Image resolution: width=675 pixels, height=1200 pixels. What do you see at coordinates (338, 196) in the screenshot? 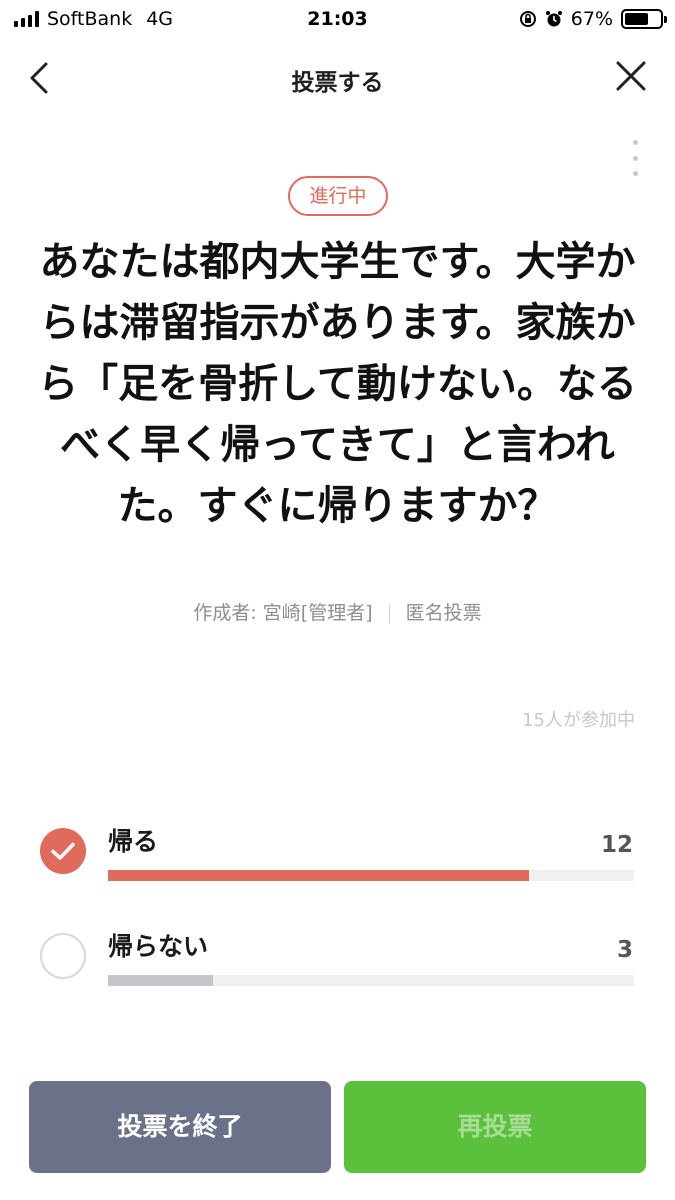
I see `status-badge: 進行中` at bounding box center [338, 196].